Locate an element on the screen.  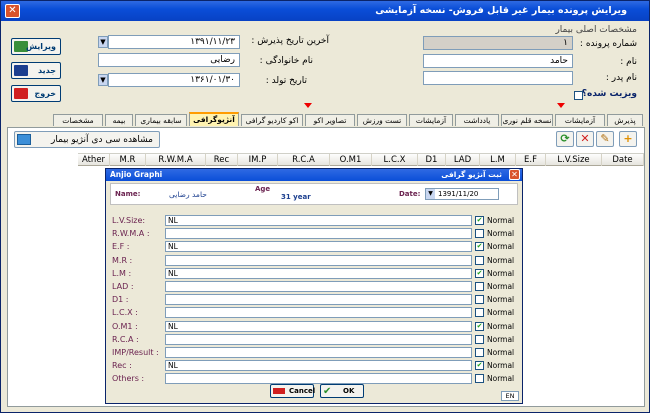
tab-admission: پذیرش is located at coordinates (625, 120).